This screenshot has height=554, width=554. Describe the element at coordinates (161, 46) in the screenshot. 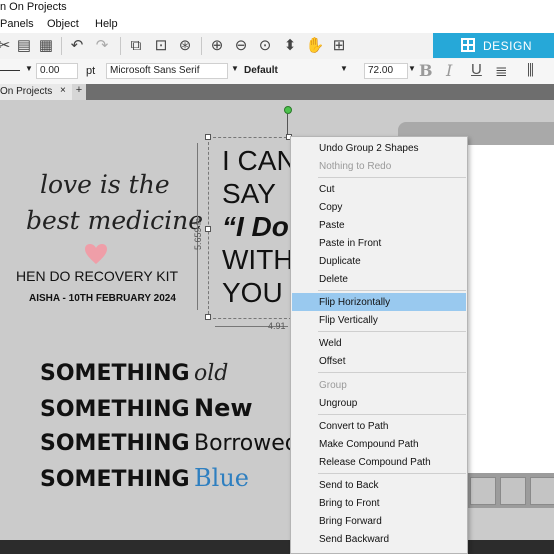

I see `ungroup-icon: ⊡` at that location.